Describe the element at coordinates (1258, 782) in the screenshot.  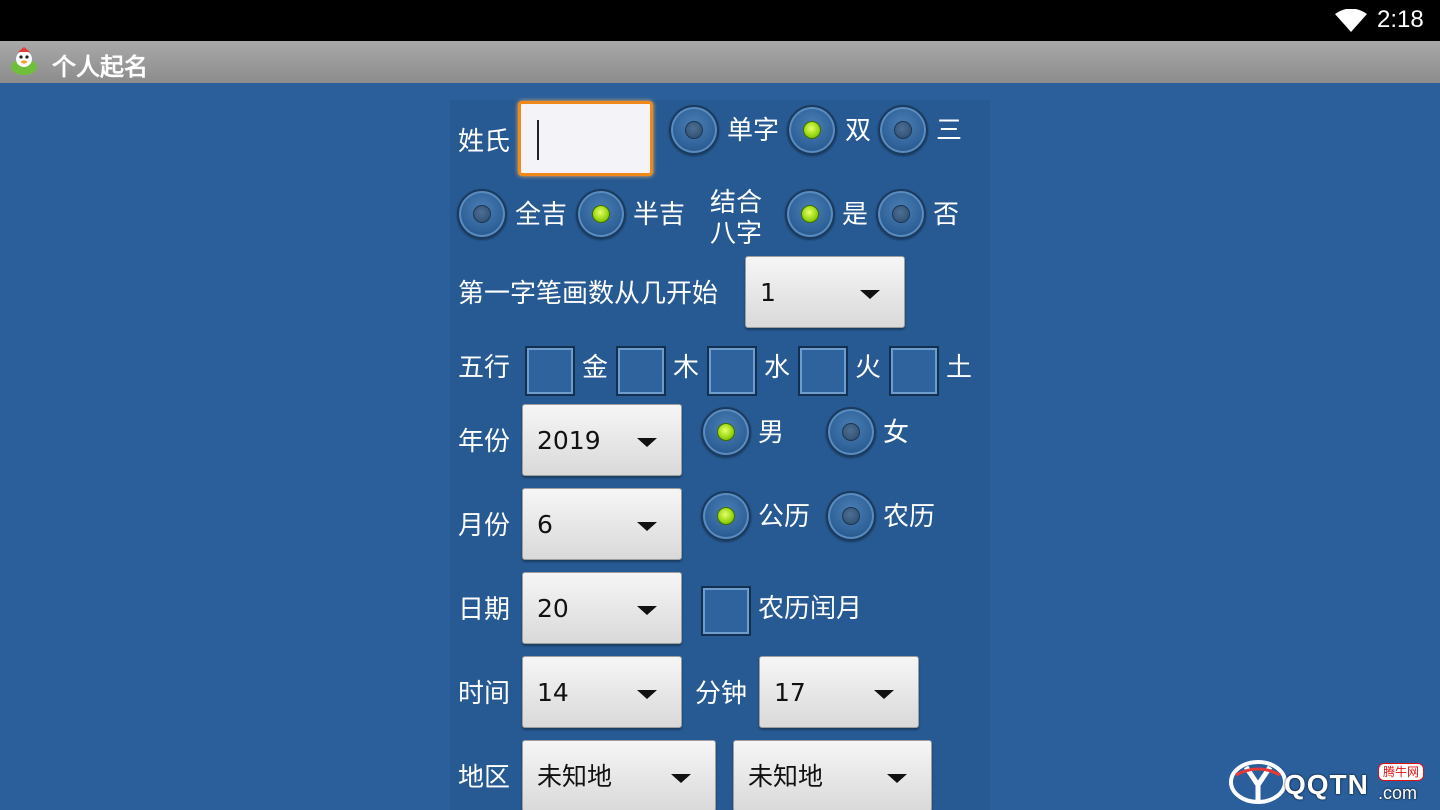
I see `watermark-logo-icon` at that location.